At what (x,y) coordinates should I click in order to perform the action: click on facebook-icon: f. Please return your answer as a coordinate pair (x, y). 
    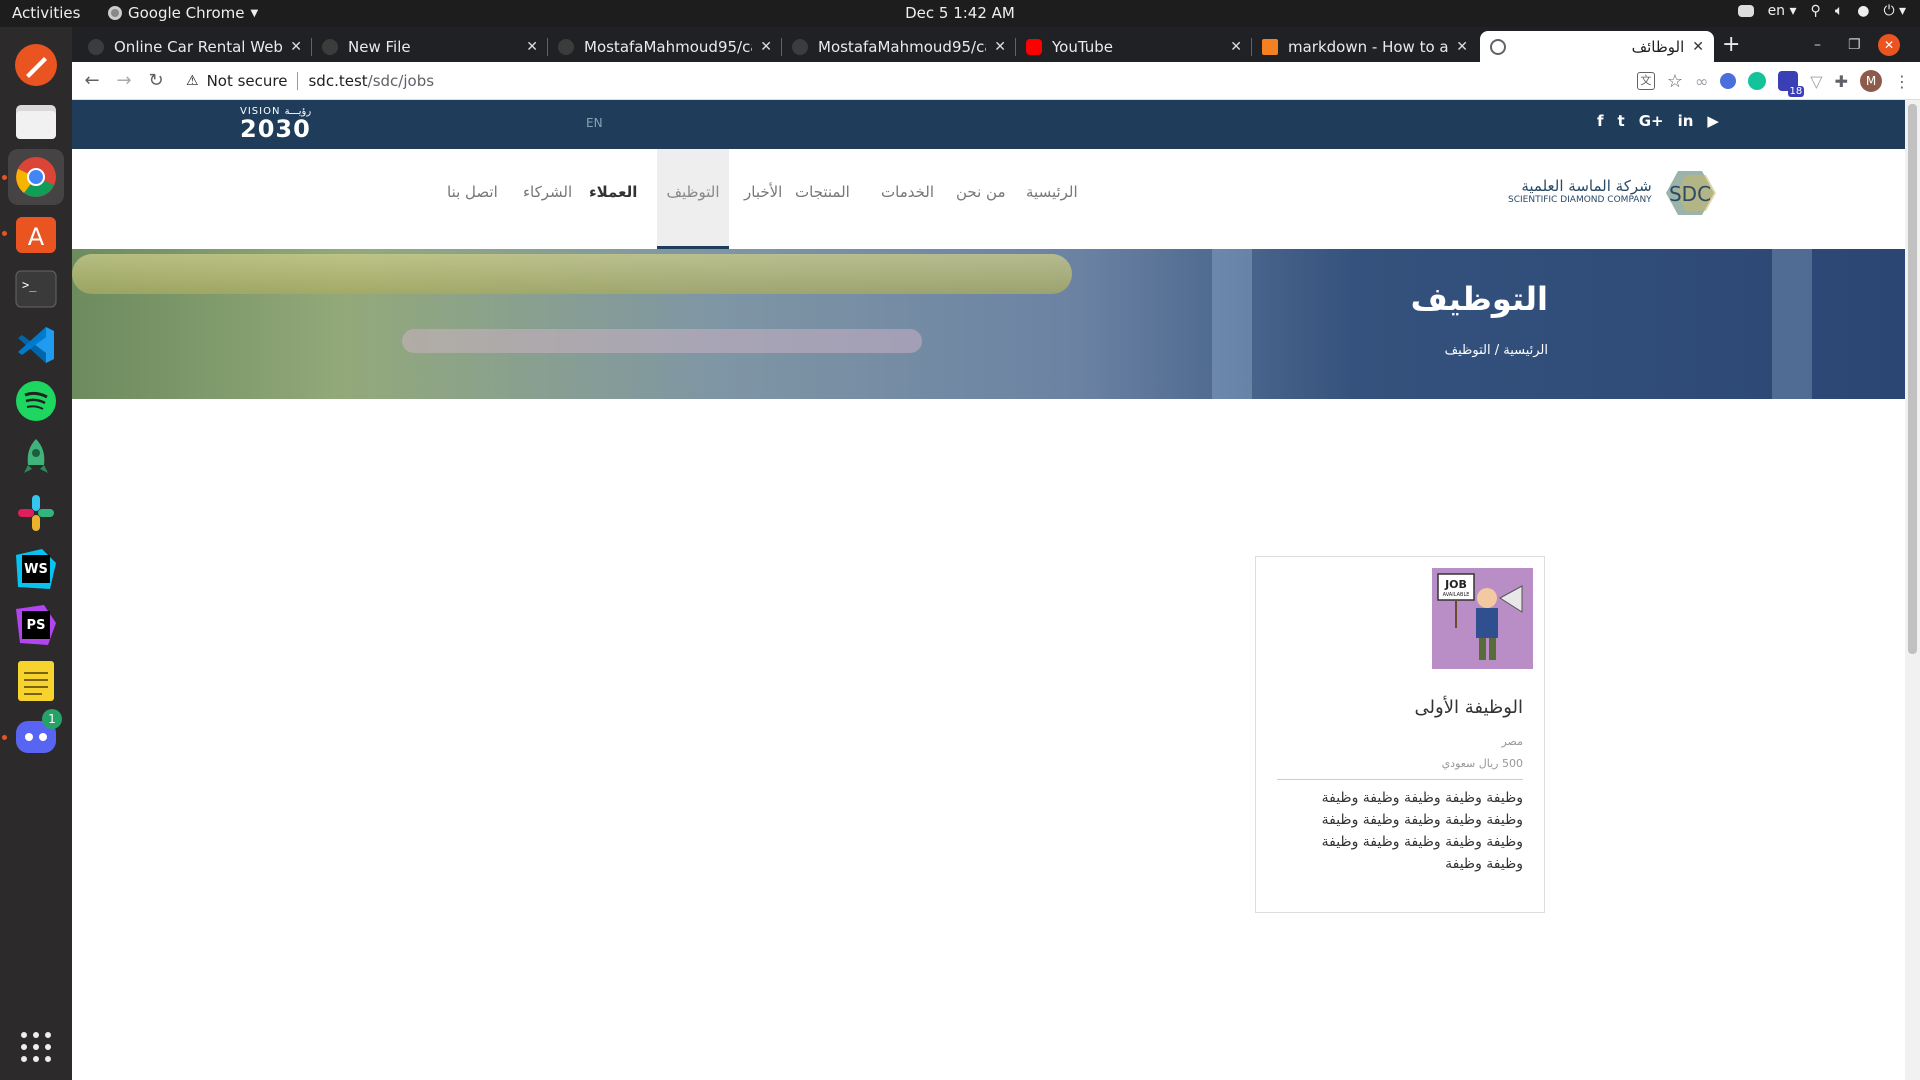
    Looking at the image, I should click on (1600, 121).